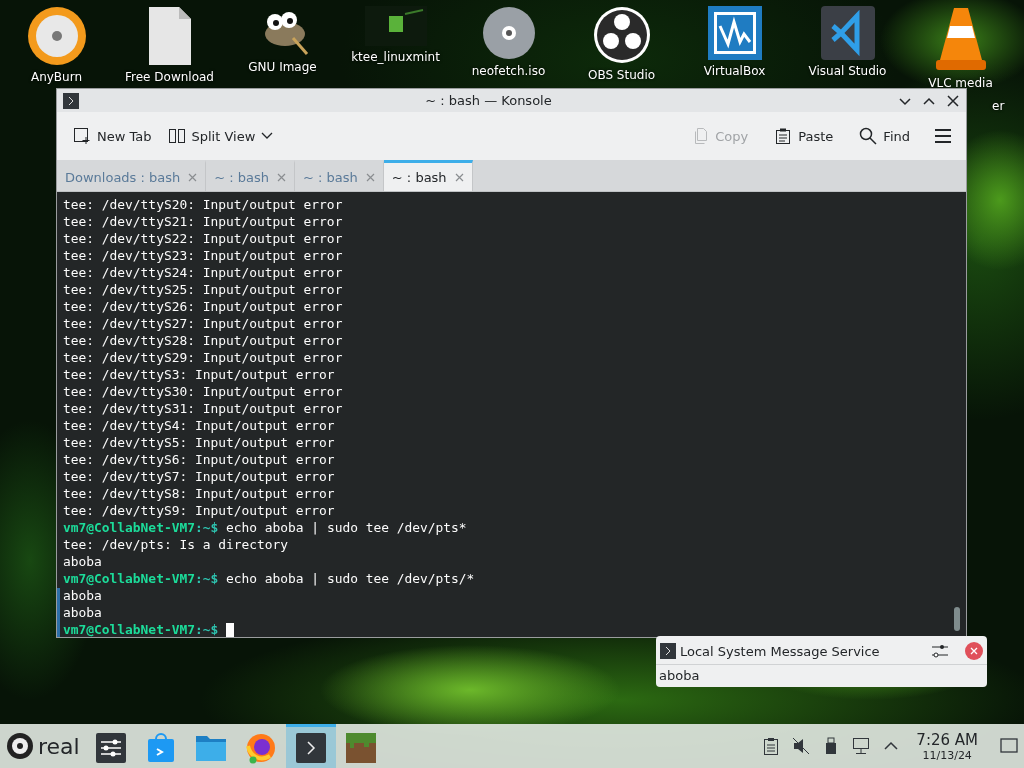  I want to click on output-line: tee: /dev/ttyS24: Input/output error, so click(203, 273).